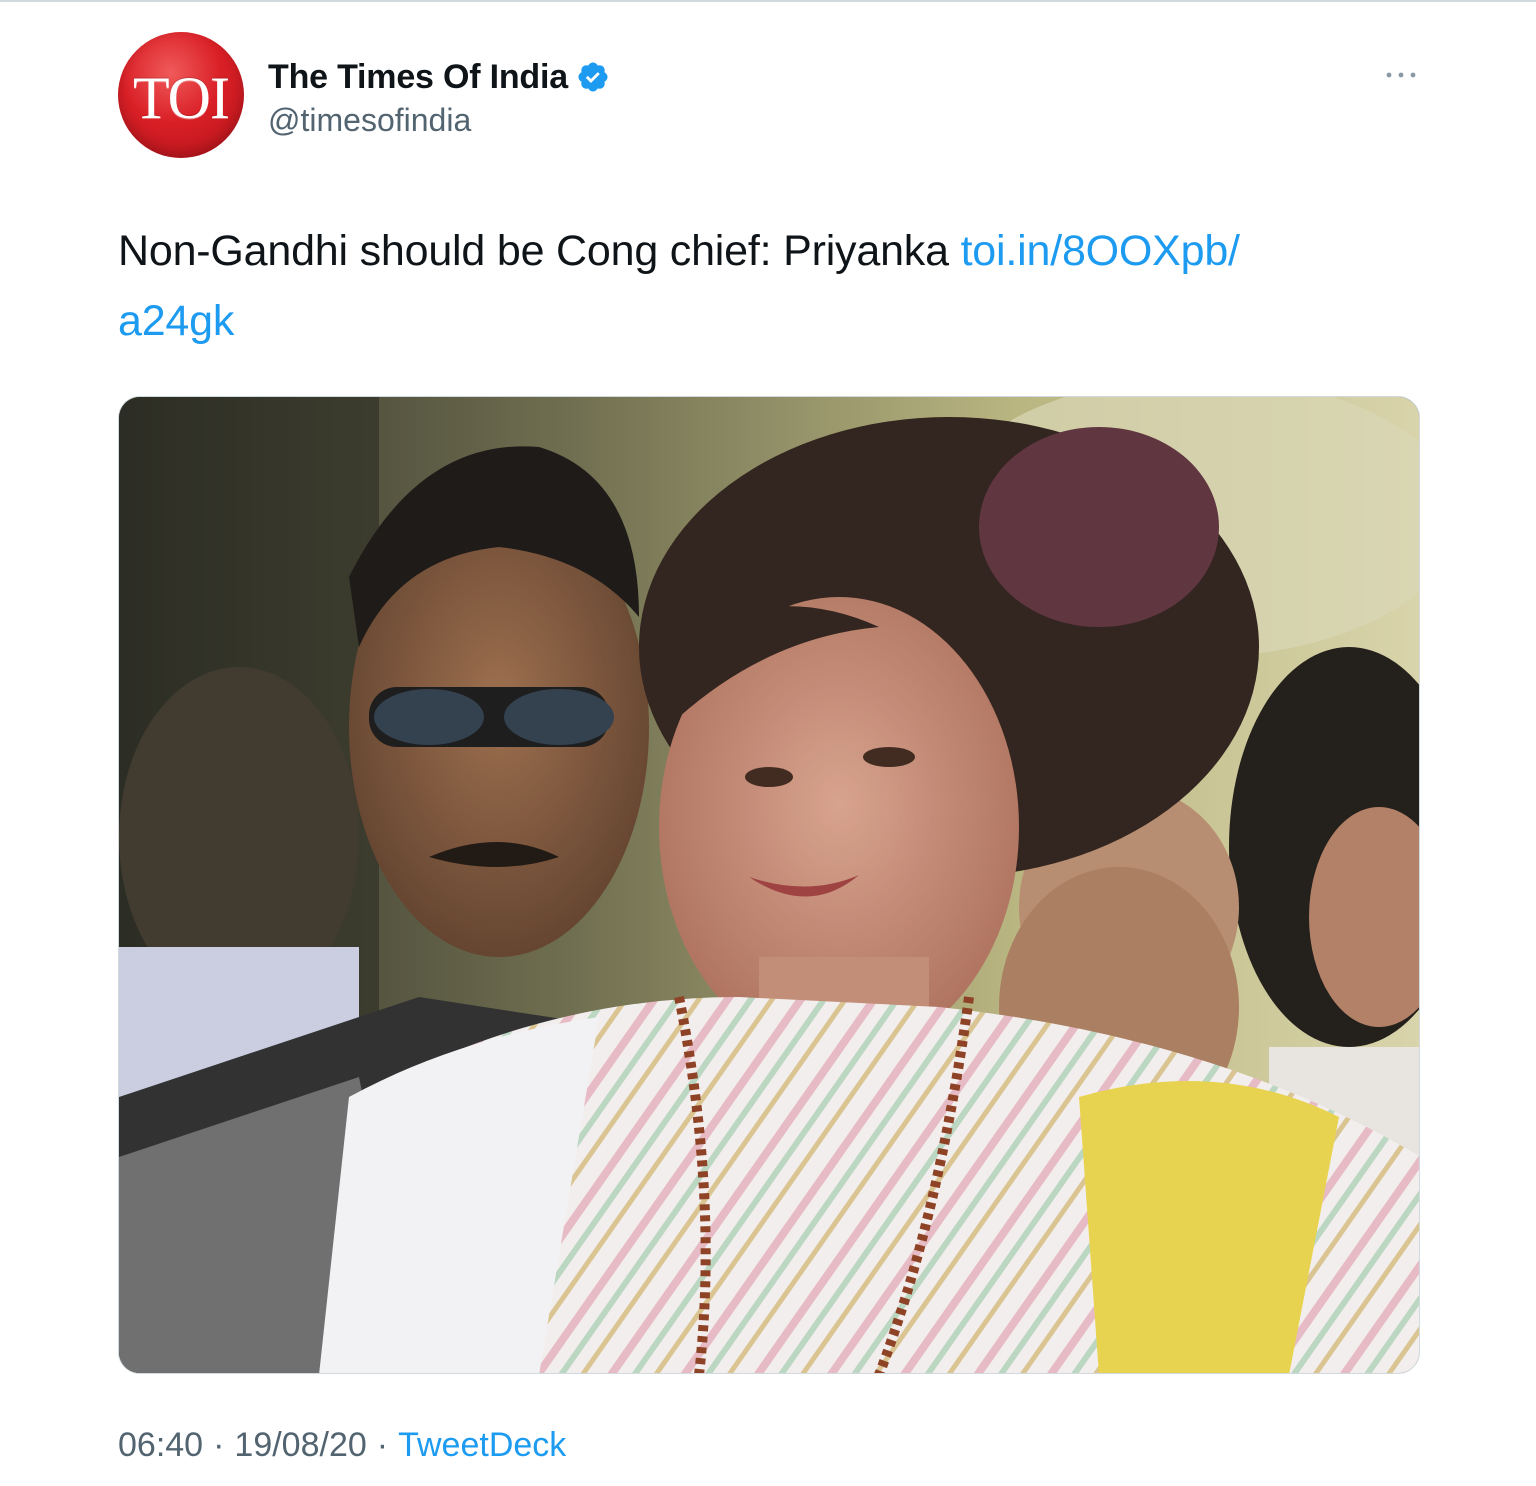 The width and height of the screenshot is (1536, 1486). I want to click on more-options-button, so click(1403, 75).